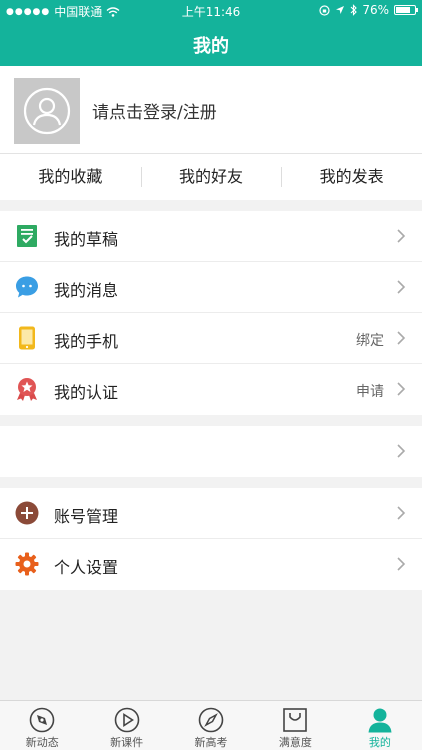 This screenshot has height=750, width=422. I want to click on phone-icon, so click(27, 338).